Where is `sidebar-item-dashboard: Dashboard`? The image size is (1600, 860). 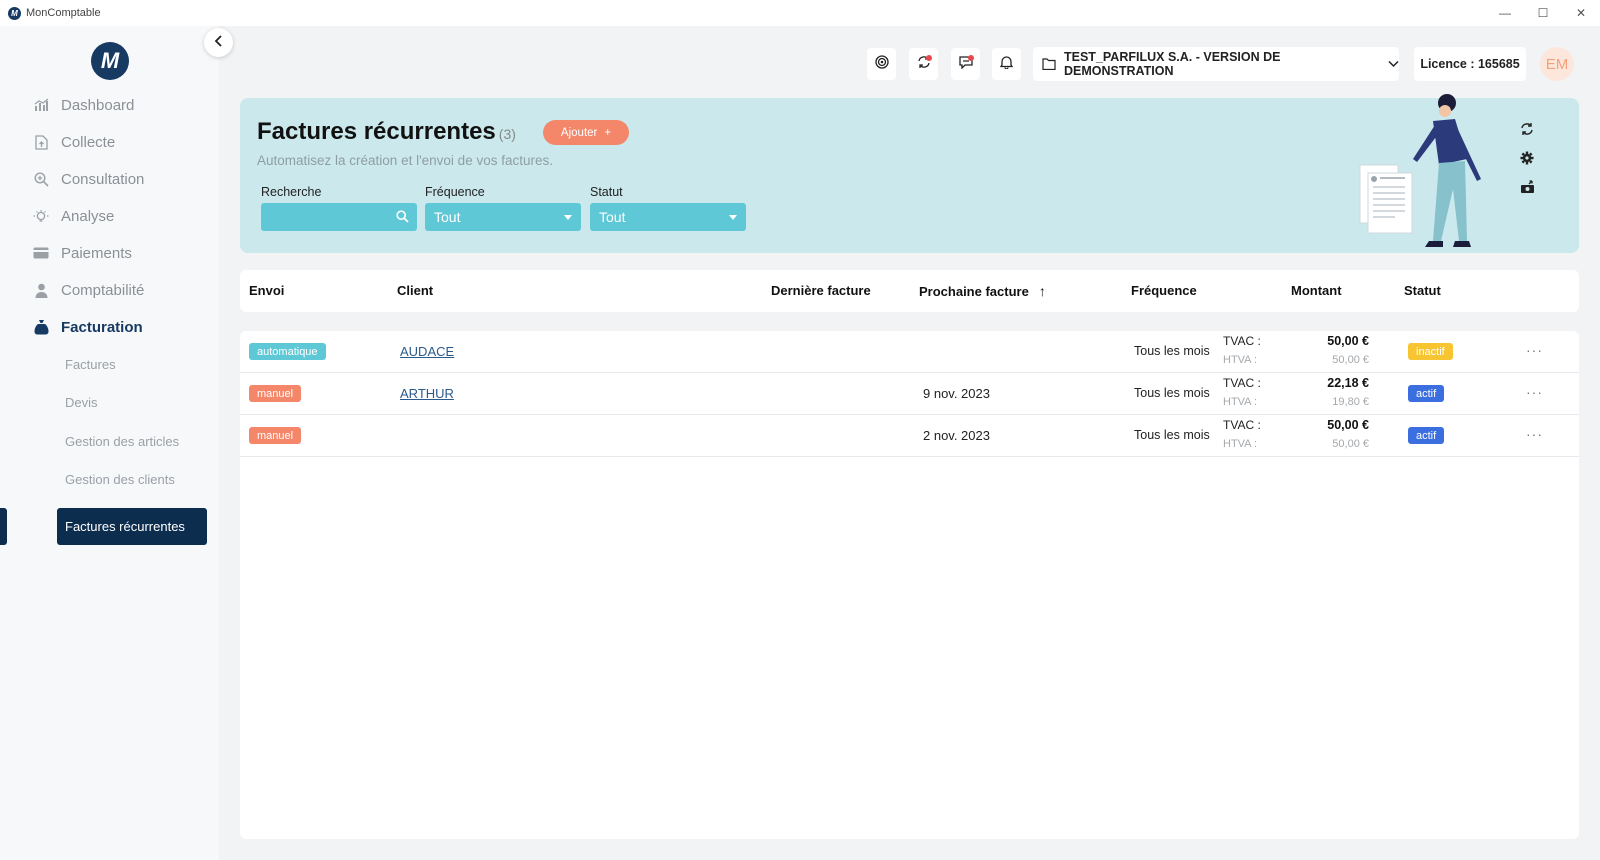
sidebar-item-dashboard: Dashboard is located at coordinates (83, 105).